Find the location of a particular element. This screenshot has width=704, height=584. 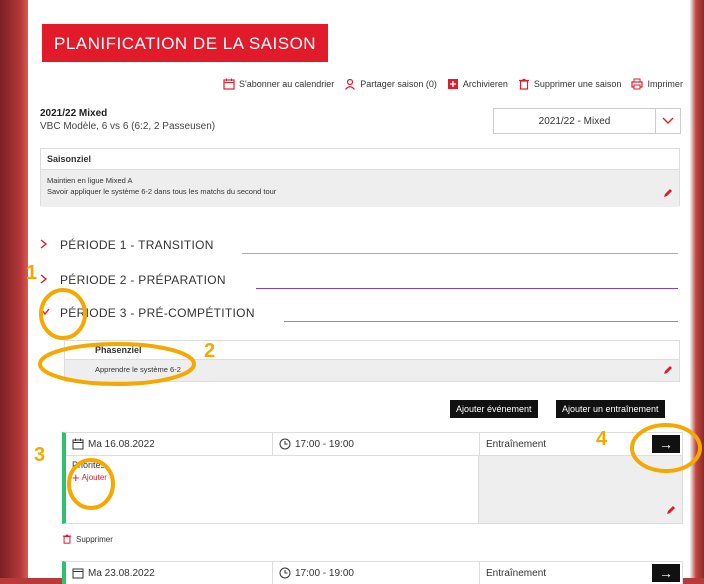

season-team: VBC Modèle, 6 vs 6 (6:2, 2 Passeusen) is located at coordinates (128, 126).